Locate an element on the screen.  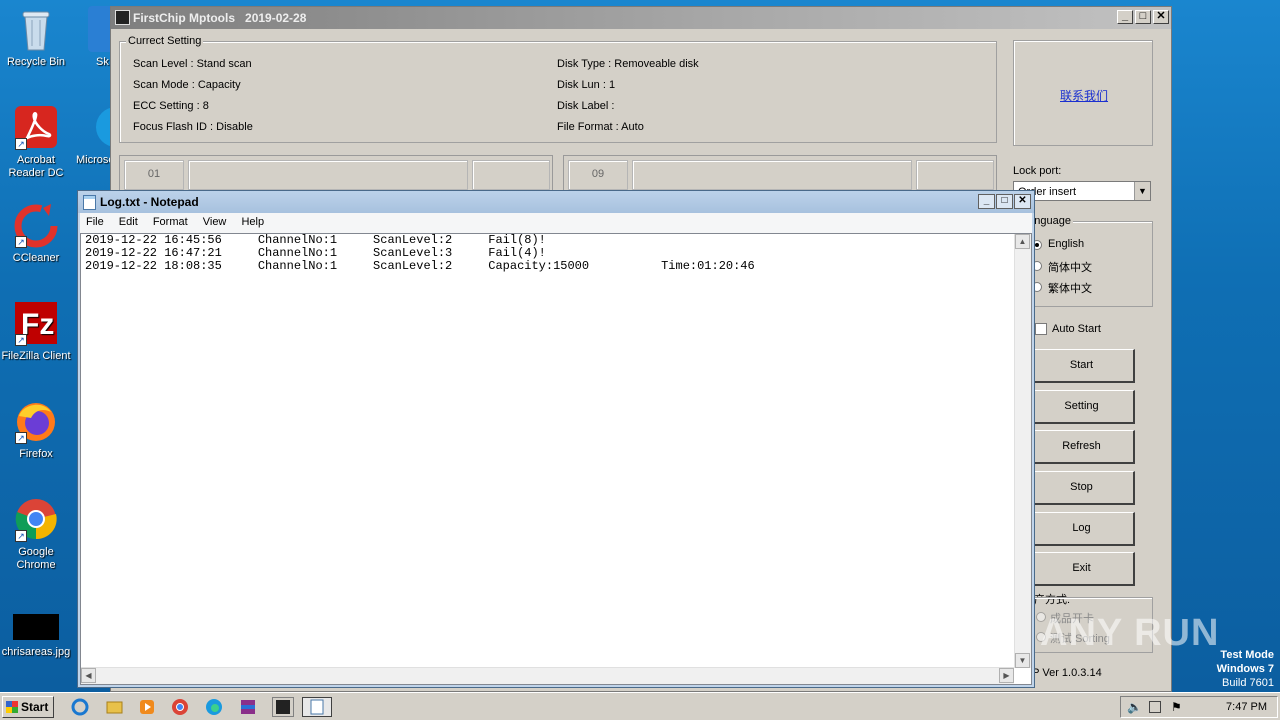
mptools-title-bar: FirstChip Mptools 2019-02-28 _ □ ✕ is located at coordinates (641, 18).